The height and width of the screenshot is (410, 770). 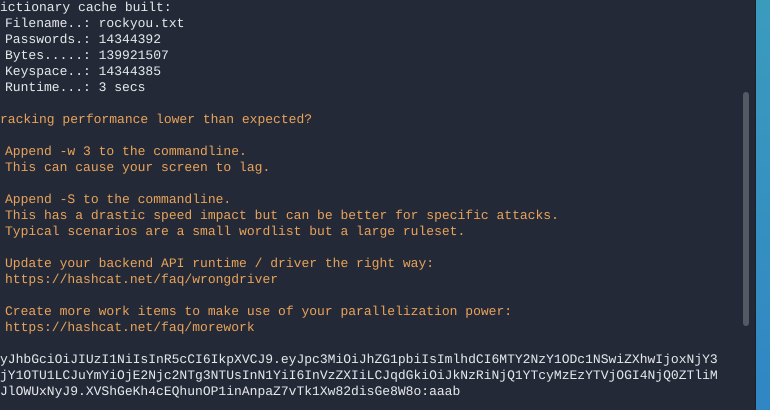 I want to click on terminal-line: Bytes.....: 139921507, so click(x=87, y=55).